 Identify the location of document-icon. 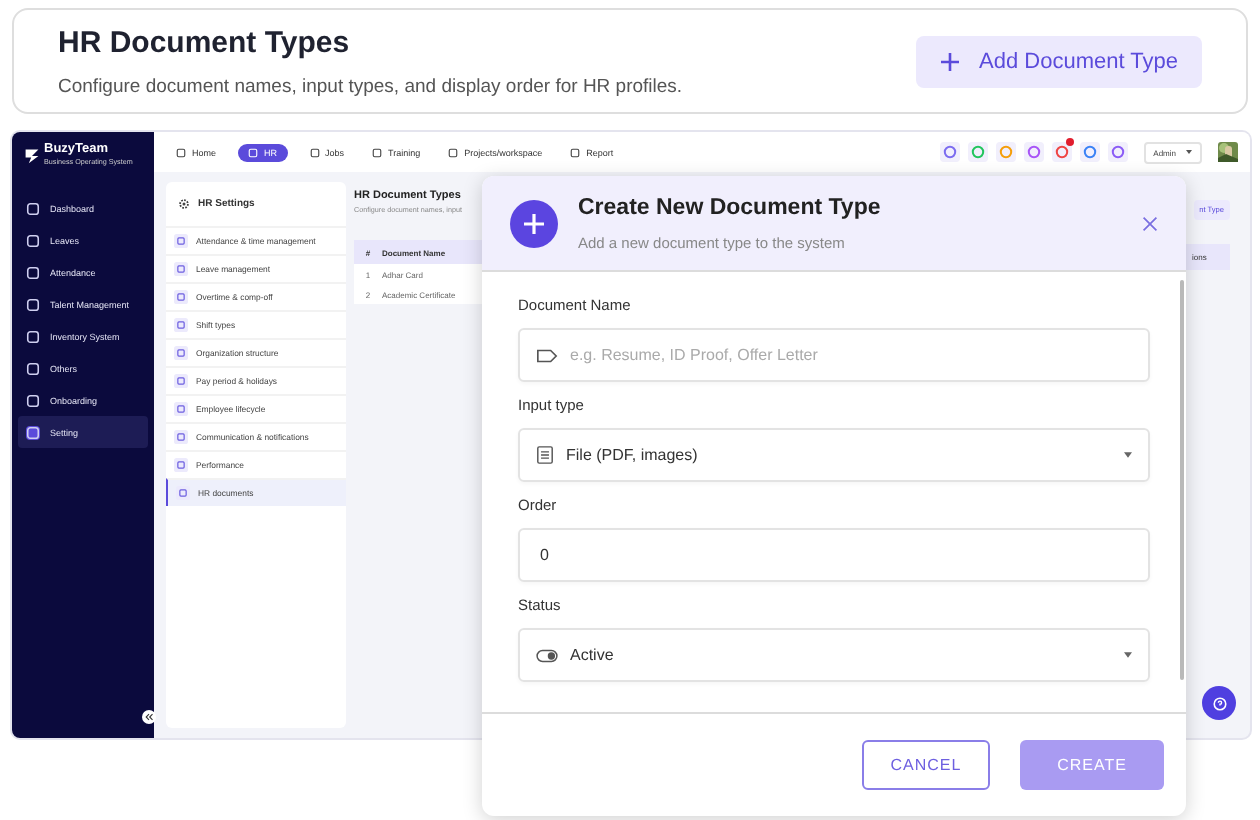
(545, 455).